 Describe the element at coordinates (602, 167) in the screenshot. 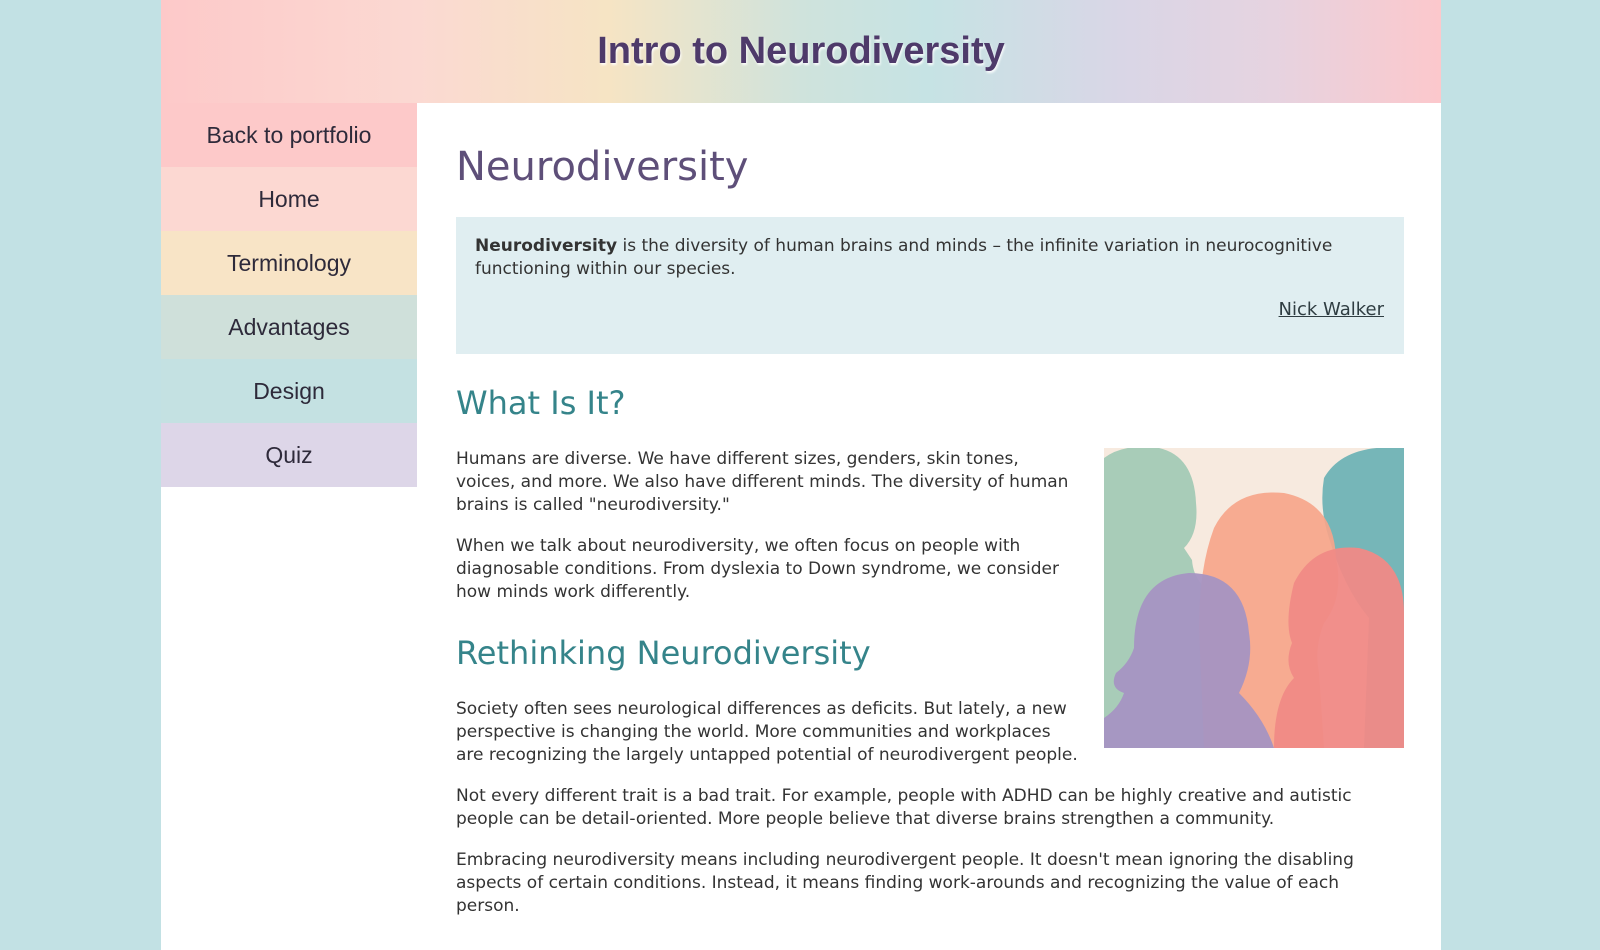

I see `page-title: Neurodiversity` at that location.